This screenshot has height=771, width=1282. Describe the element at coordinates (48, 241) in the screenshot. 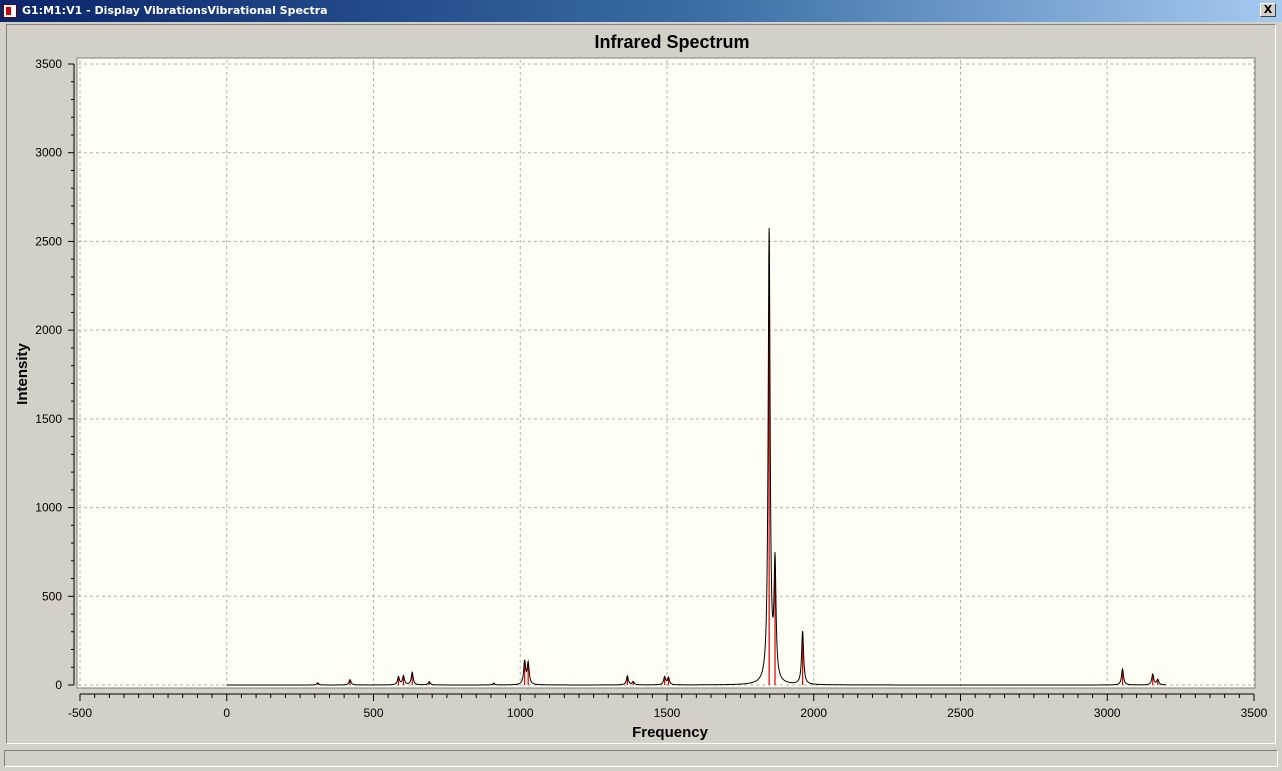

I see `y-tick-label: 2500` at that location.